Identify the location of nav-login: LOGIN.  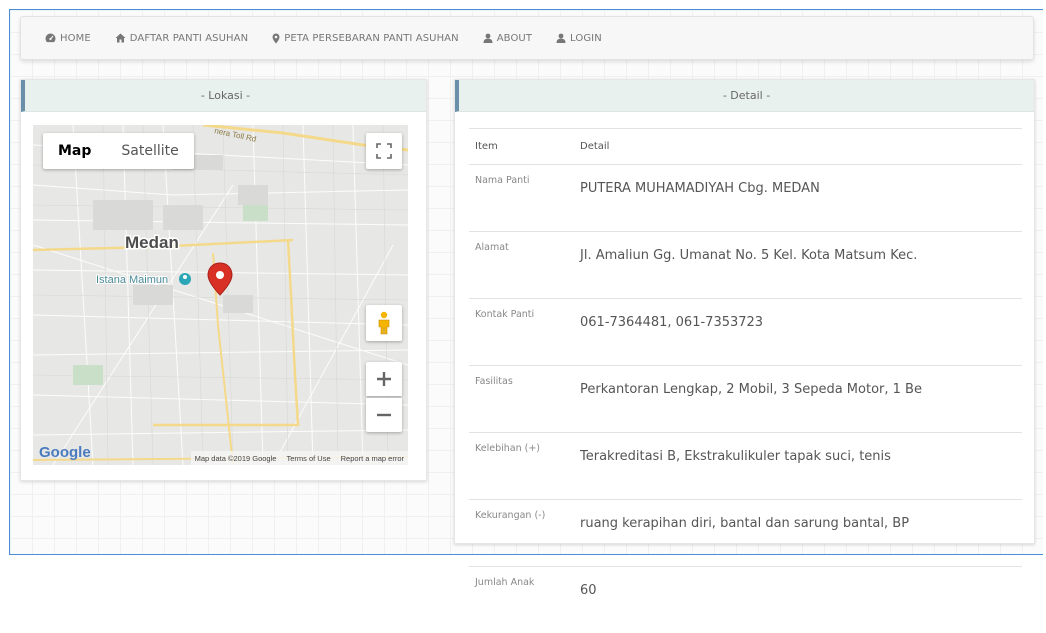
(579, 38).